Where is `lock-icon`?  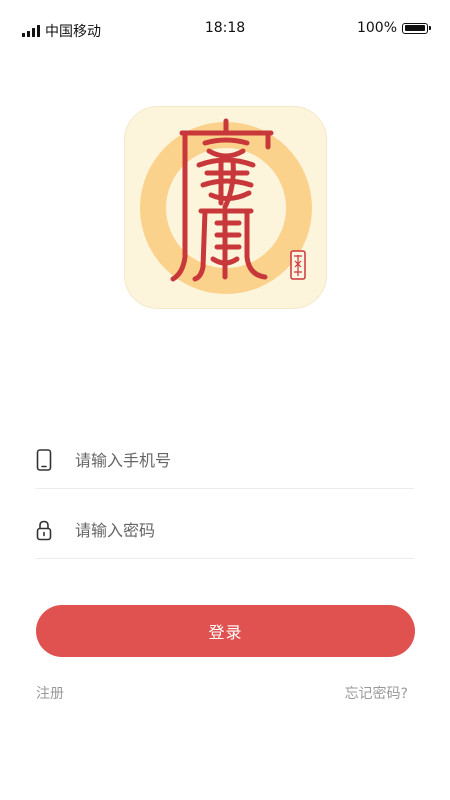
lock-icon is located at coordinates (44, 530).